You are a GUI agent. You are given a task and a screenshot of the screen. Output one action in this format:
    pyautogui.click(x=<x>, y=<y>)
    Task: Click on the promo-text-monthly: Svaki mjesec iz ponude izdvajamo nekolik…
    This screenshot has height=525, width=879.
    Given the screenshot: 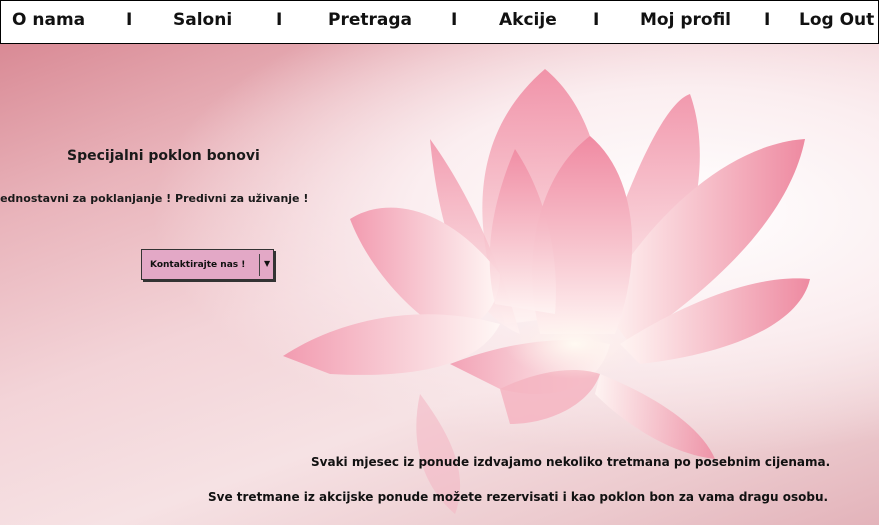 What is the action you would take?
    pyautogui.click(x=571, y=462)
    